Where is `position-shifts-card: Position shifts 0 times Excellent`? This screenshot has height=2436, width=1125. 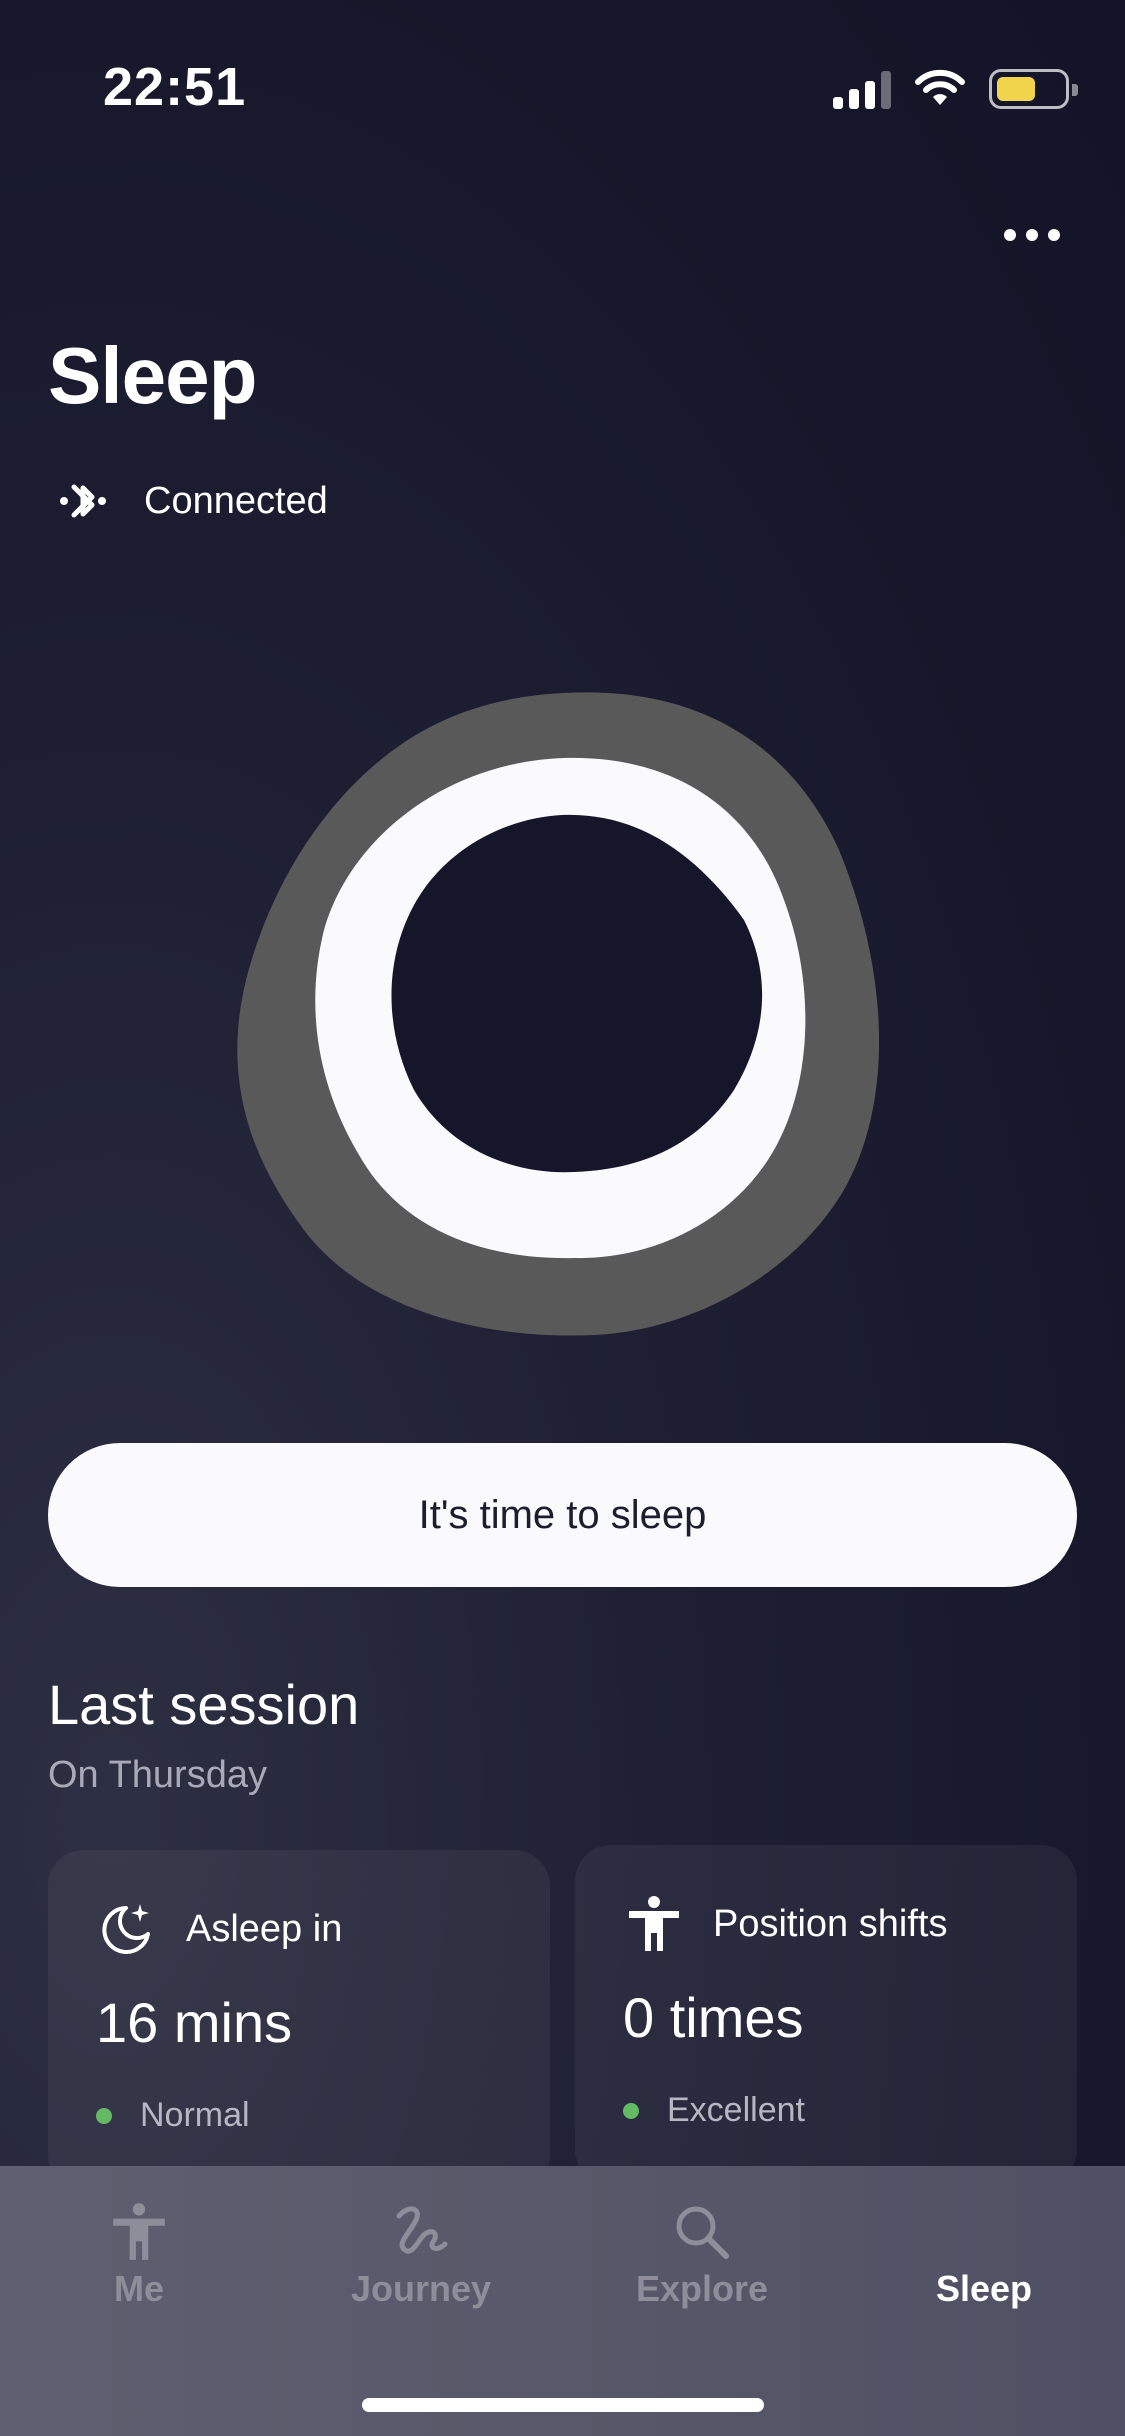 position-shifts-card: Position shifts 0 times Excellent is located at coordinates (826, 2015).